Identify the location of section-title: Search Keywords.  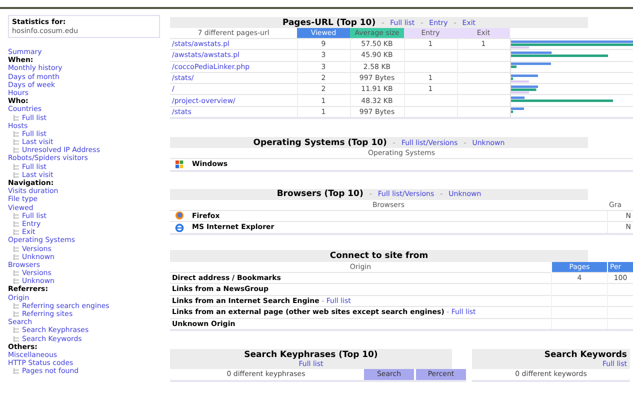
(585, 355).